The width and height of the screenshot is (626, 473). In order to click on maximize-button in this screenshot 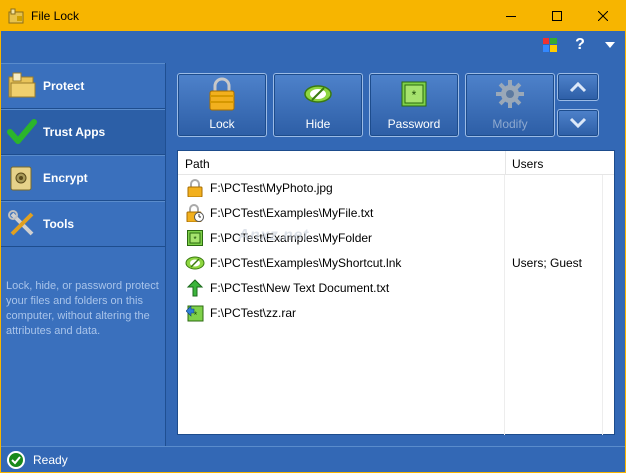, I will do `click(557, 15)`.